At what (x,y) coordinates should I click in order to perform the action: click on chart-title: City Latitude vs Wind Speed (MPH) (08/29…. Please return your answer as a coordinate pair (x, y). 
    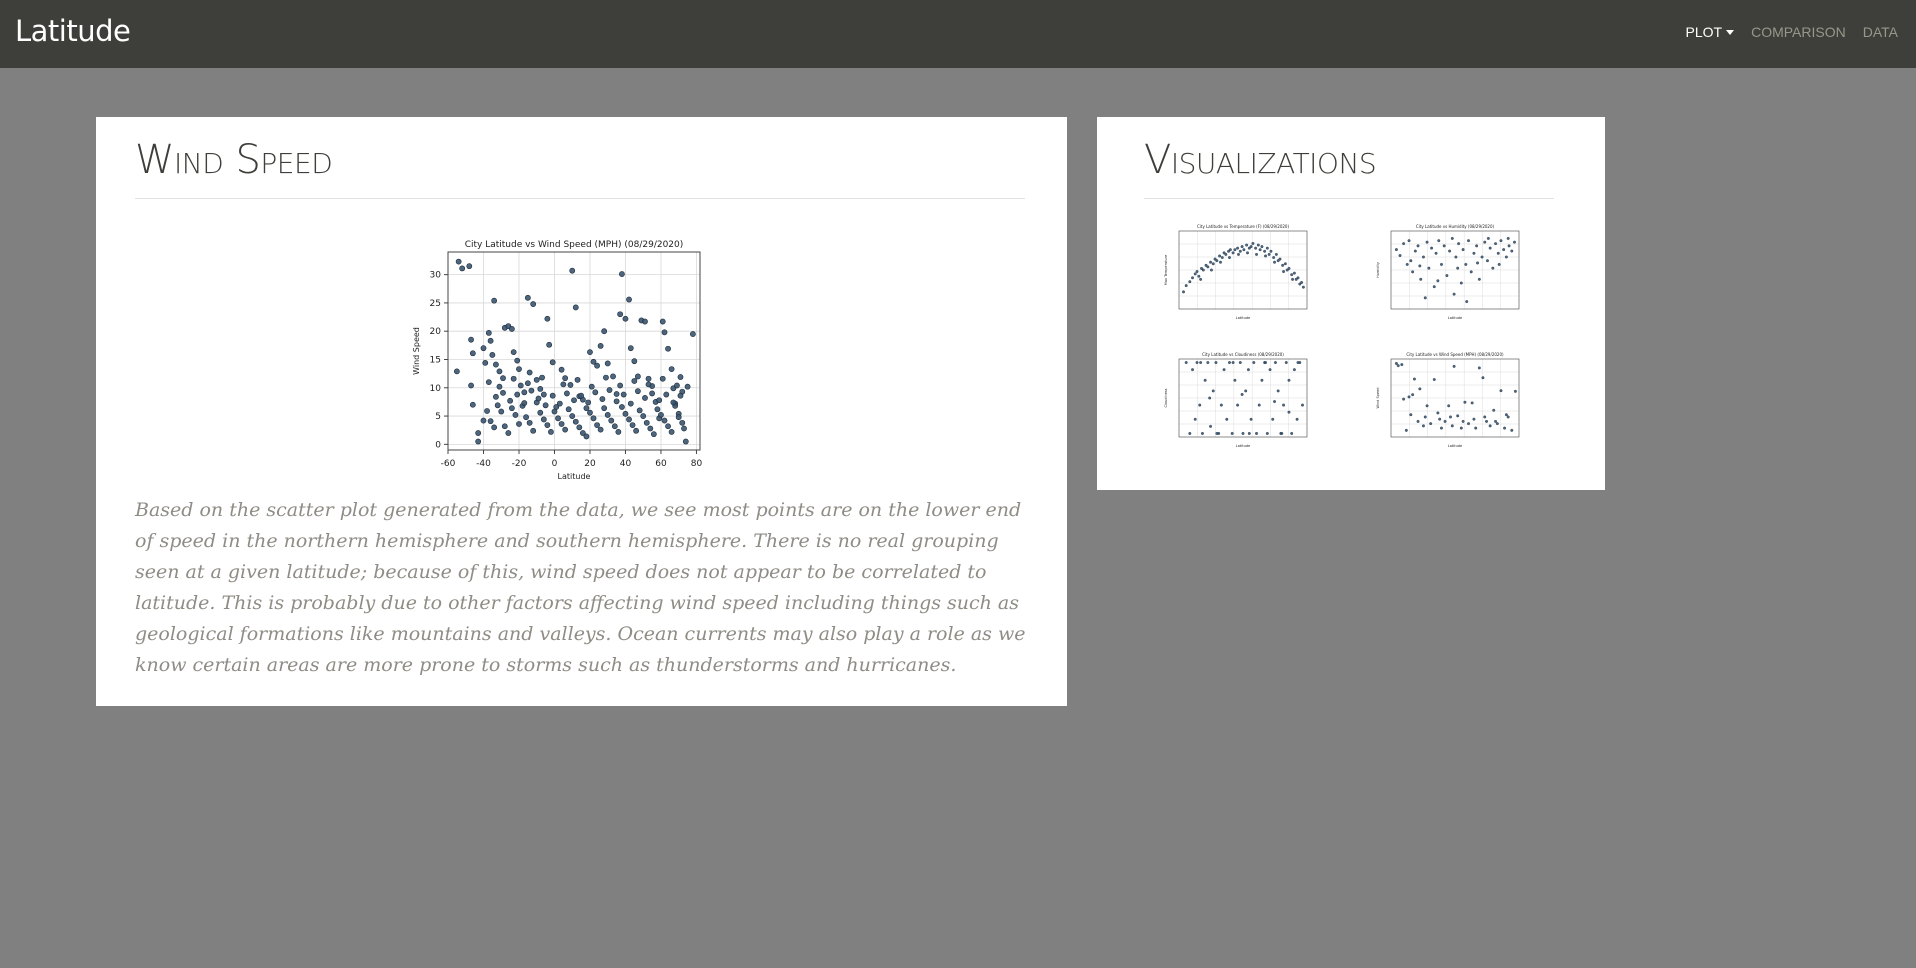
    Looking at the image, I should click on (574, 245).